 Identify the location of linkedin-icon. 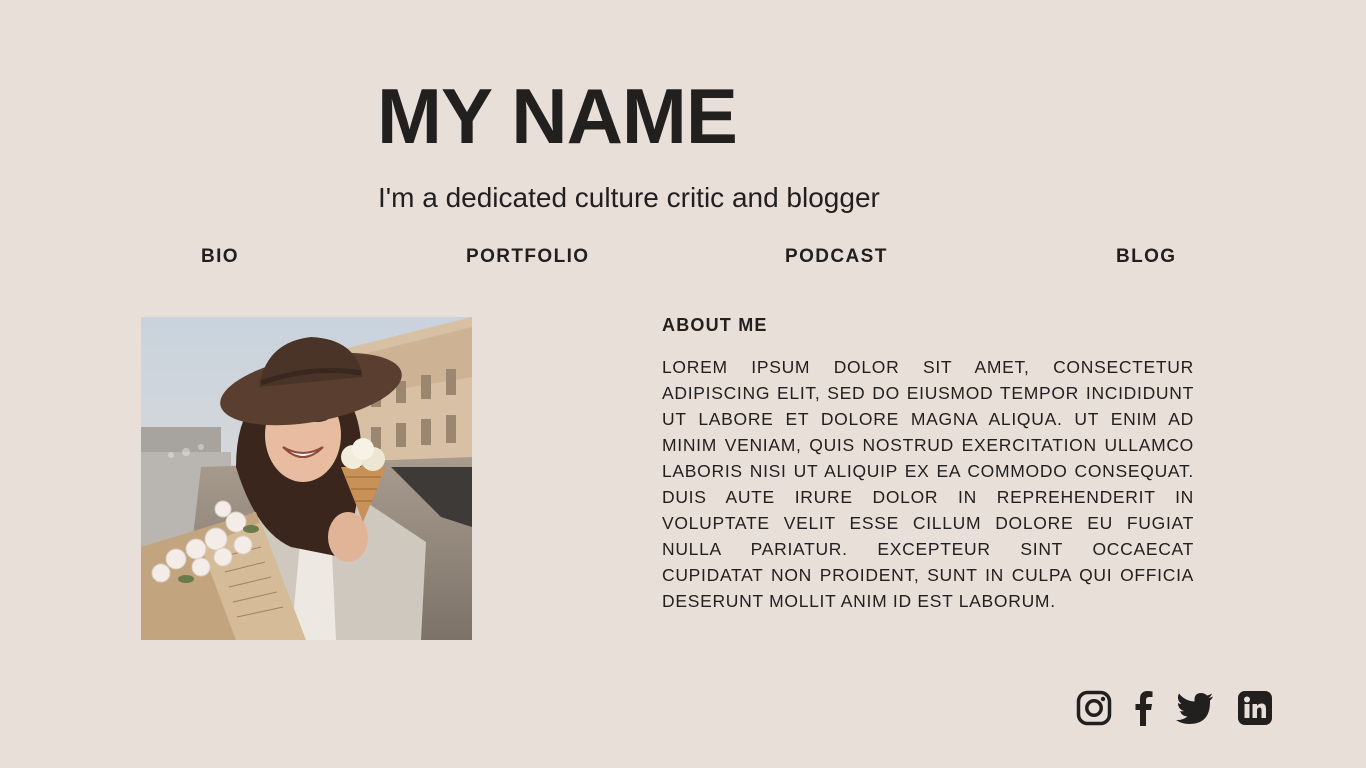
(1255, 708).